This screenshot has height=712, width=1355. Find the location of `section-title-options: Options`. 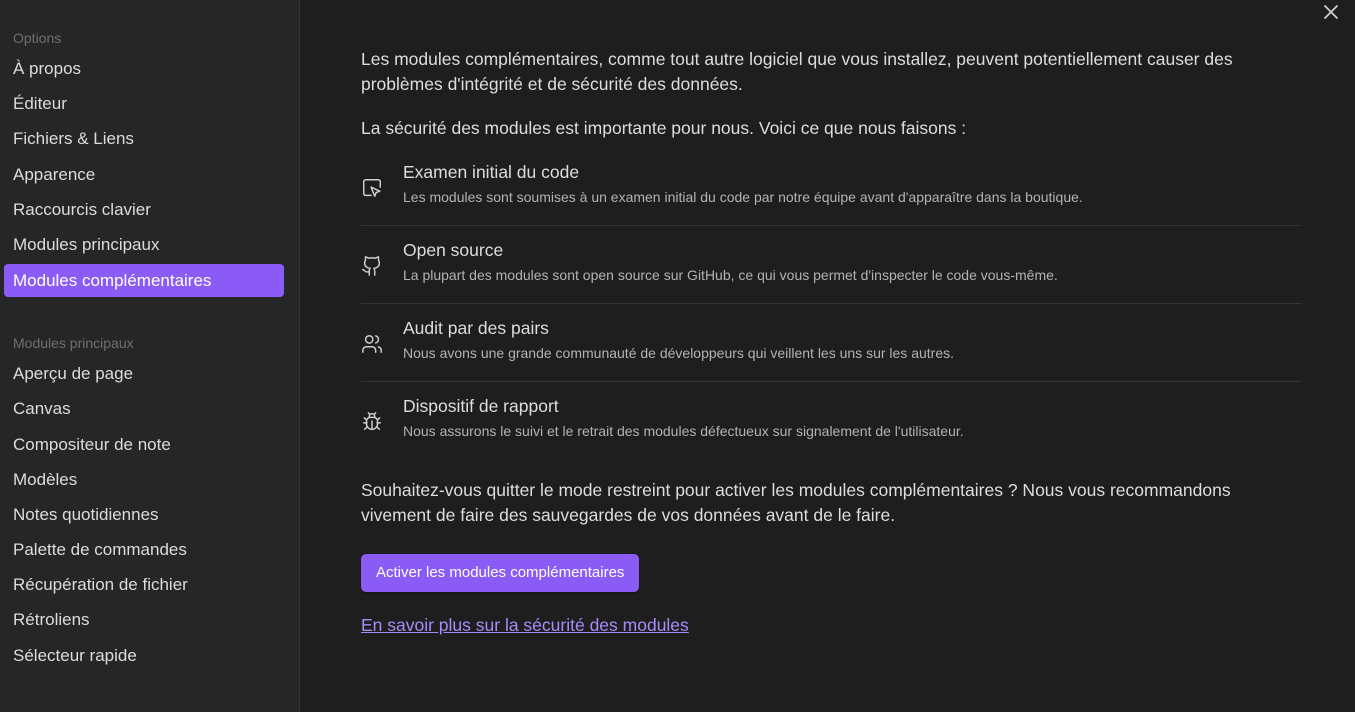

section-title-options: Options is located at coordinates (37, 38).